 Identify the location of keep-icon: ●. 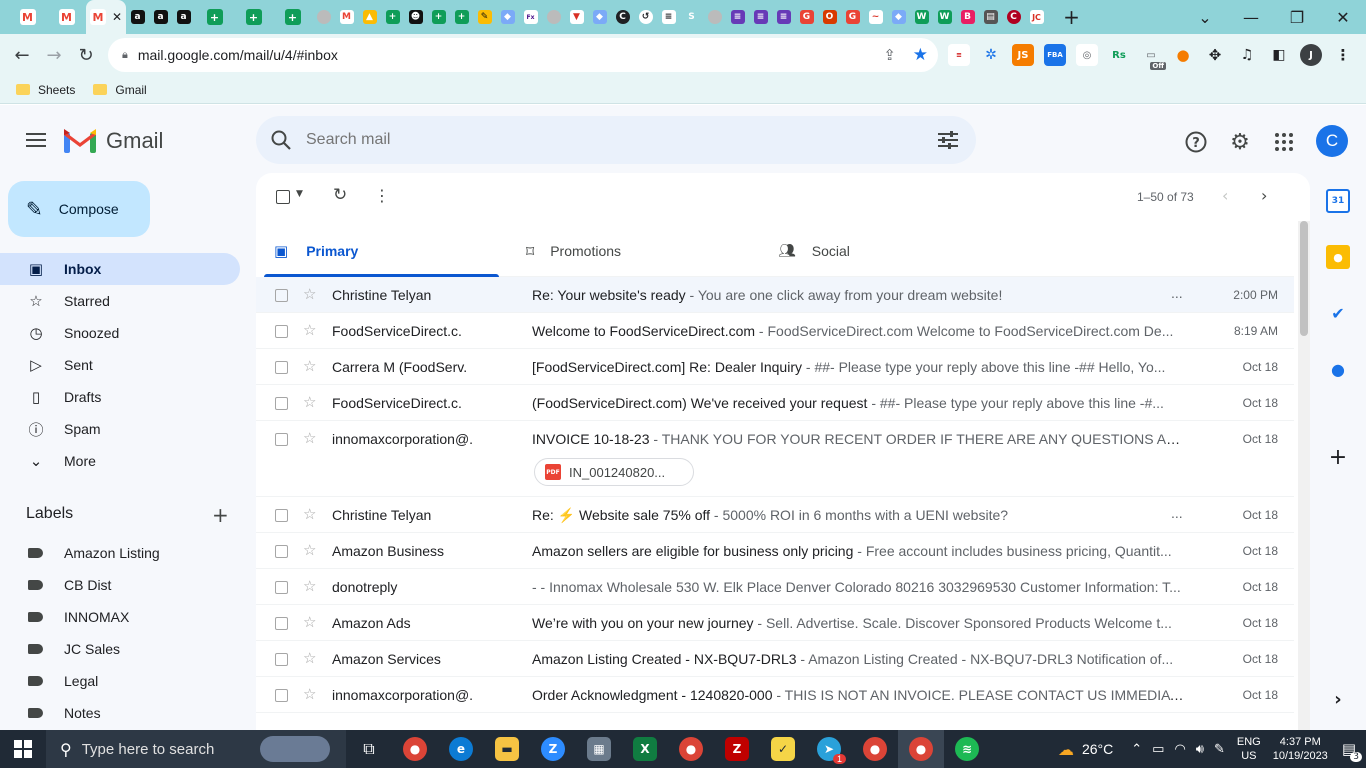
(1338, 257).